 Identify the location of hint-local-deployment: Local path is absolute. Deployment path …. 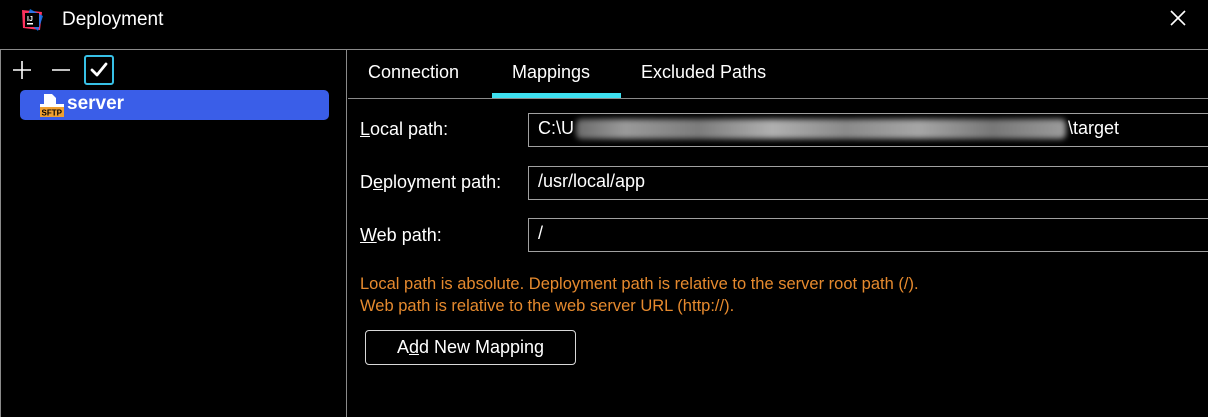
(639, 284).